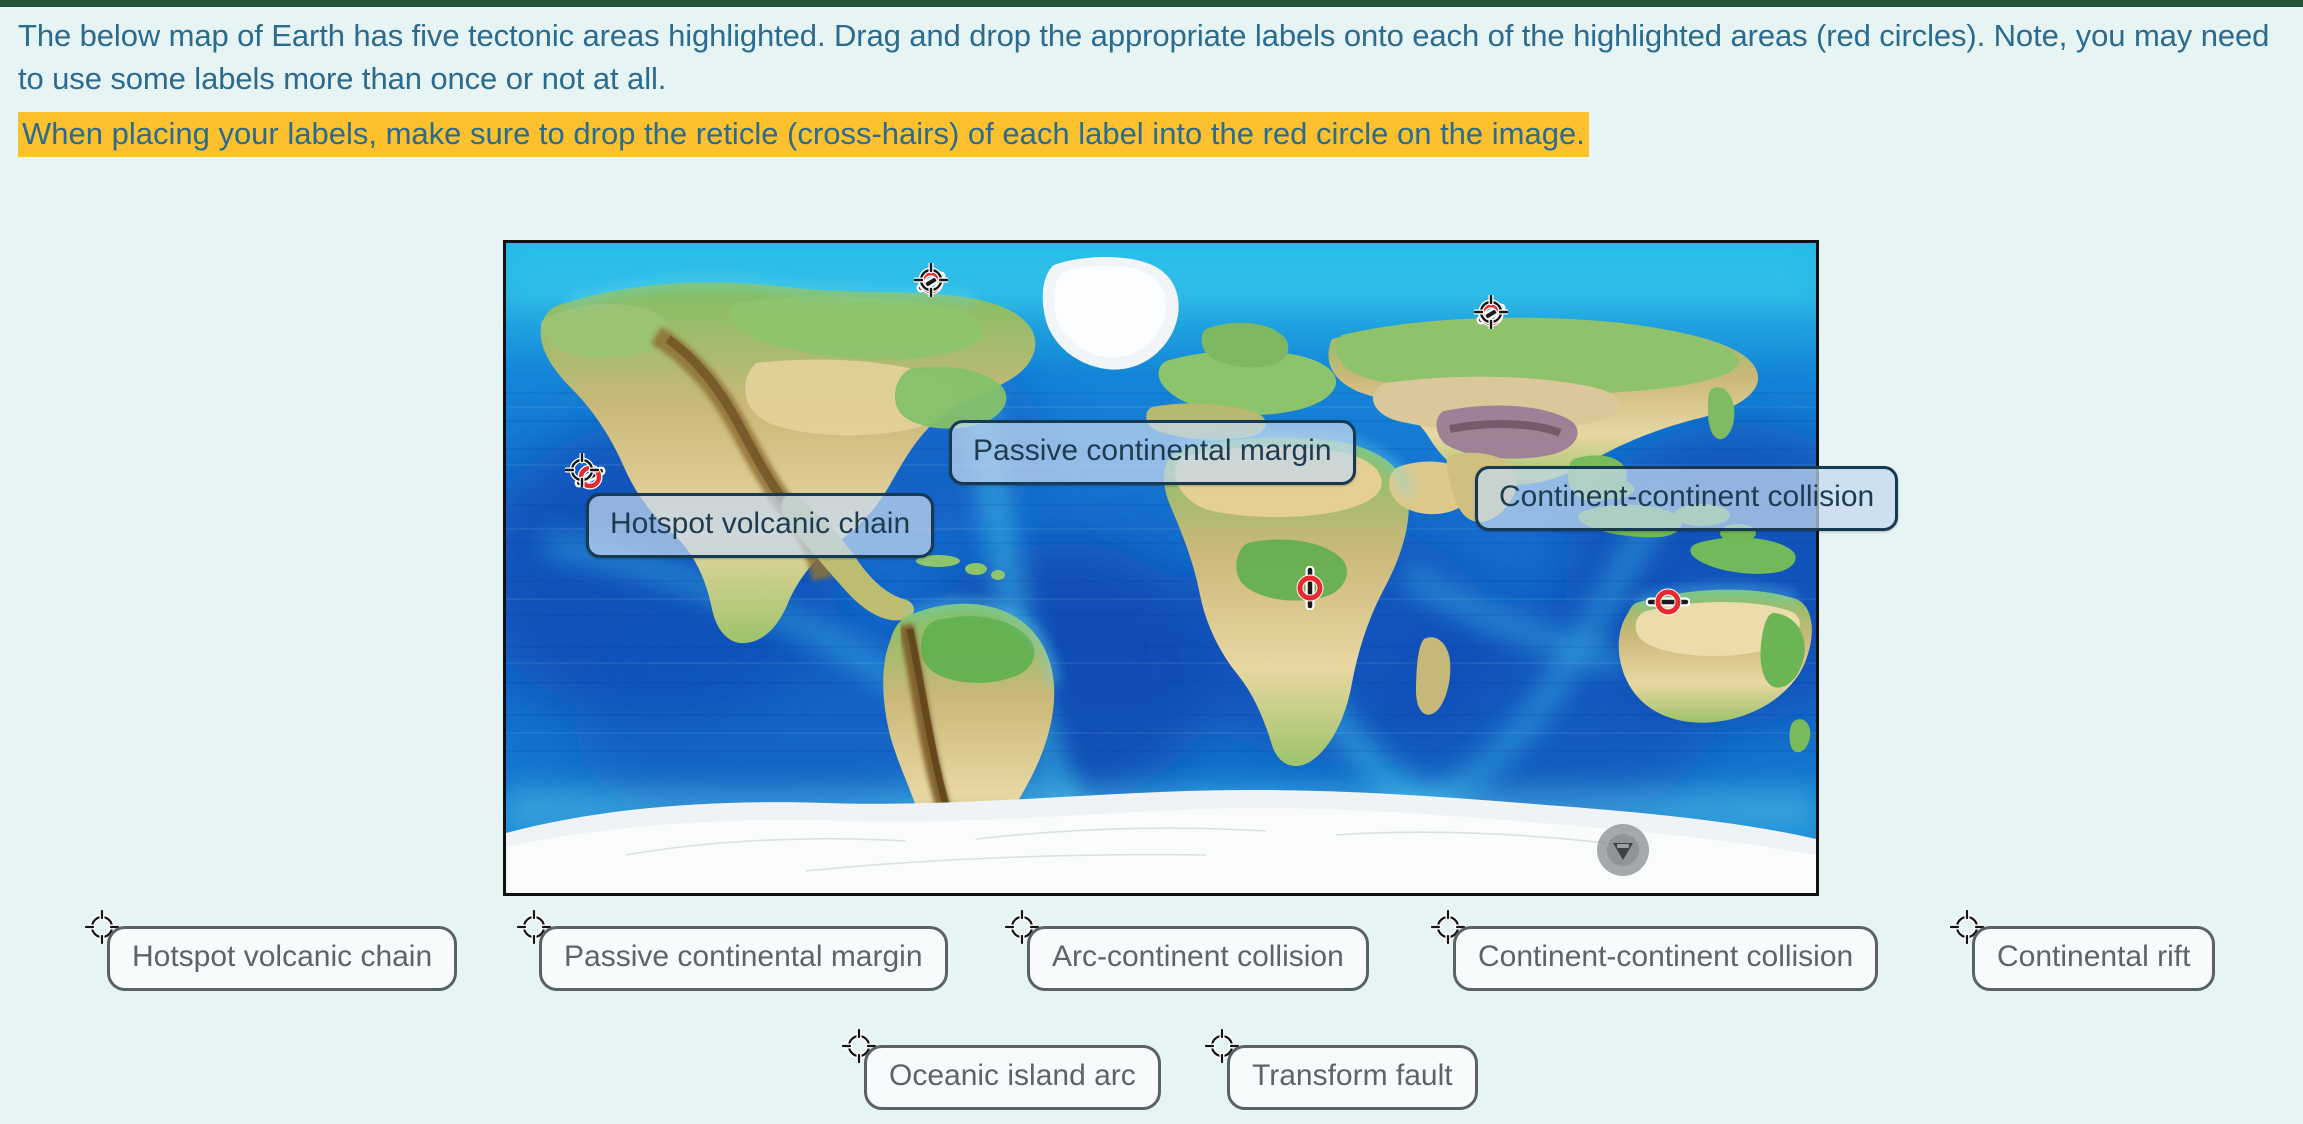 The image size is (2303, 1124). I want to click on label-bank-label-text: Passive continental margin, so click(743, 958).